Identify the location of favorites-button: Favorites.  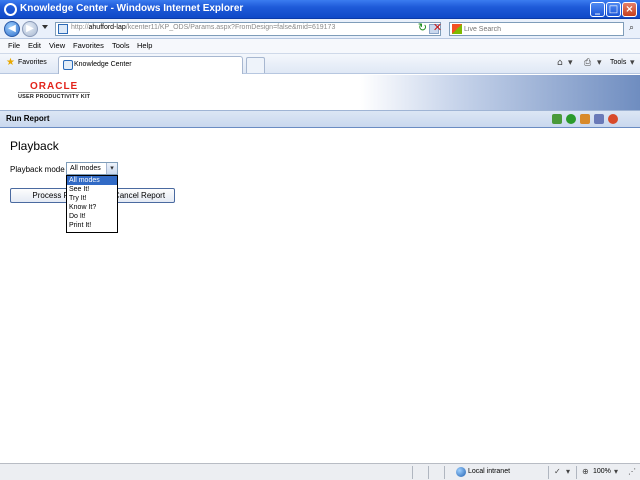
(32, 62).